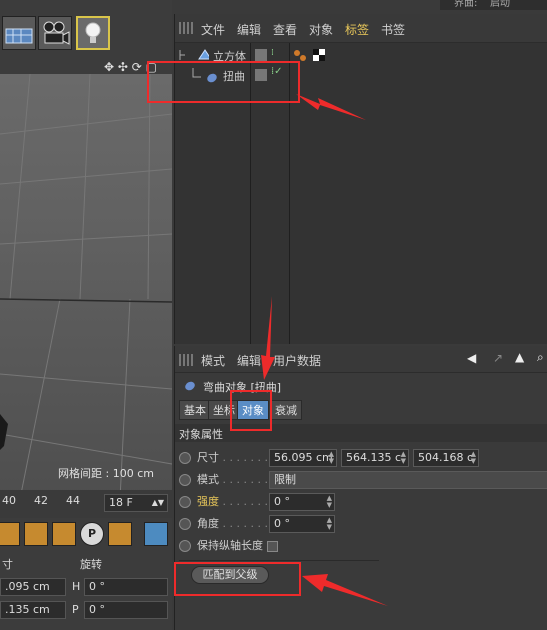 This screenshot has height=630, width=547. I want to click on rotation-h-field: 0 °, so click(126, 587).